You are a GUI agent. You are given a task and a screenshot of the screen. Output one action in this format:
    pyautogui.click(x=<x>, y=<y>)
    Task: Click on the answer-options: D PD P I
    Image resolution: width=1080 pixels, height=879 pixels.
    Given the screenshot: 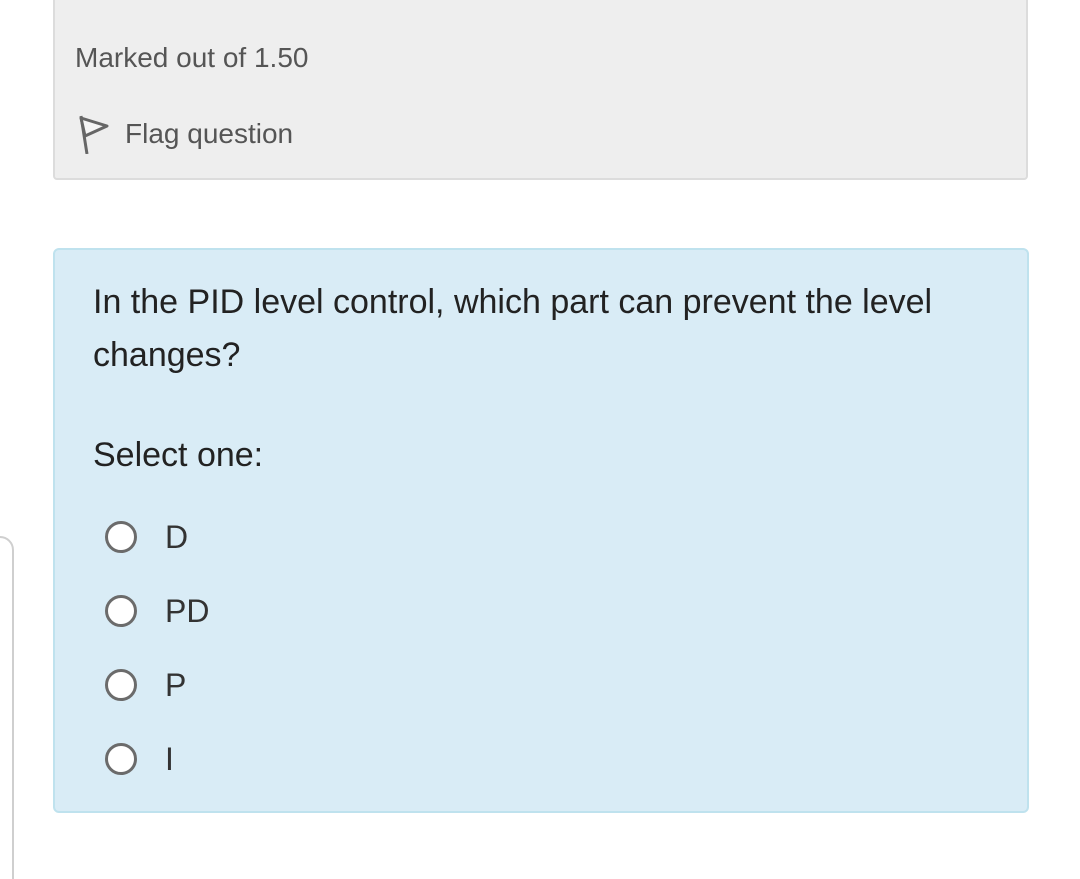 What is the action you would take?
    pyautogui.click(x=157, y=648)
    